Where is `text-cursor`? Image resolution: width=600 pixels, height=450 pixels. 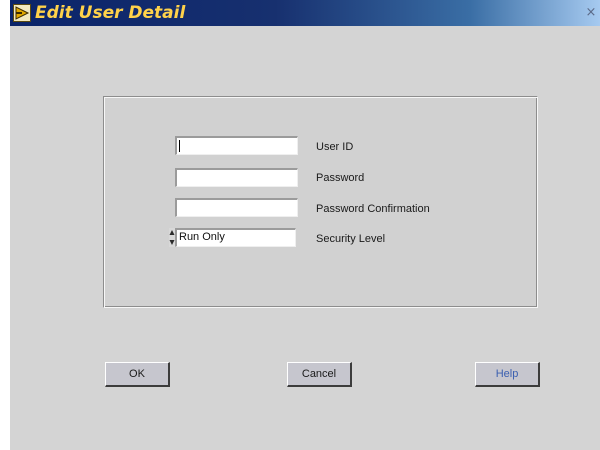
text-cursor is located at coordinates (179, 146).